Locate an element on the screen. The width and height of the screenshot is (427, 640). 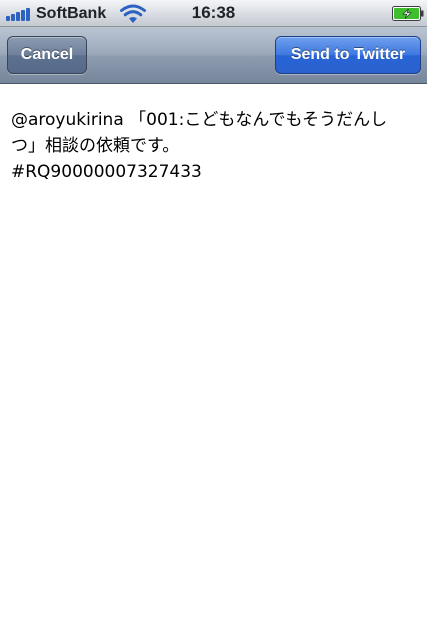
status-bar: SoftBank 16:38 is located at coordinates (213, 13).